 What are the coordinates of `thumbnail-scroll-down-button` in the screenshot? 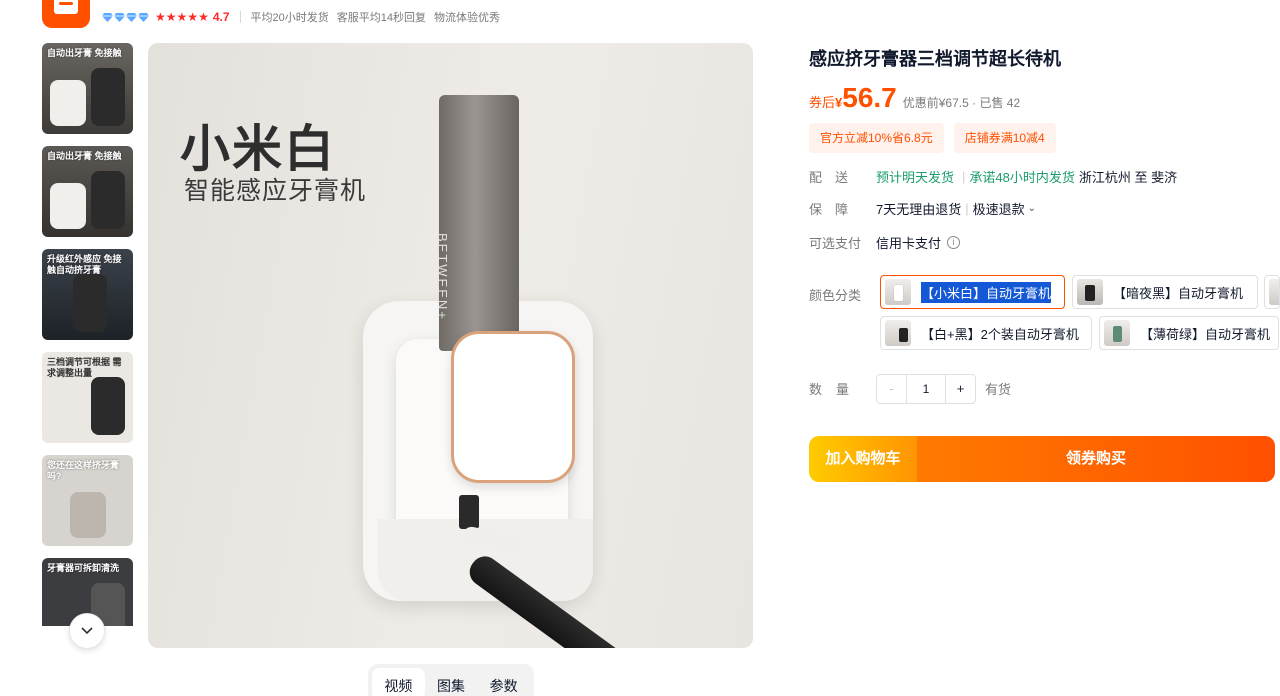 It's located at (87, 631).